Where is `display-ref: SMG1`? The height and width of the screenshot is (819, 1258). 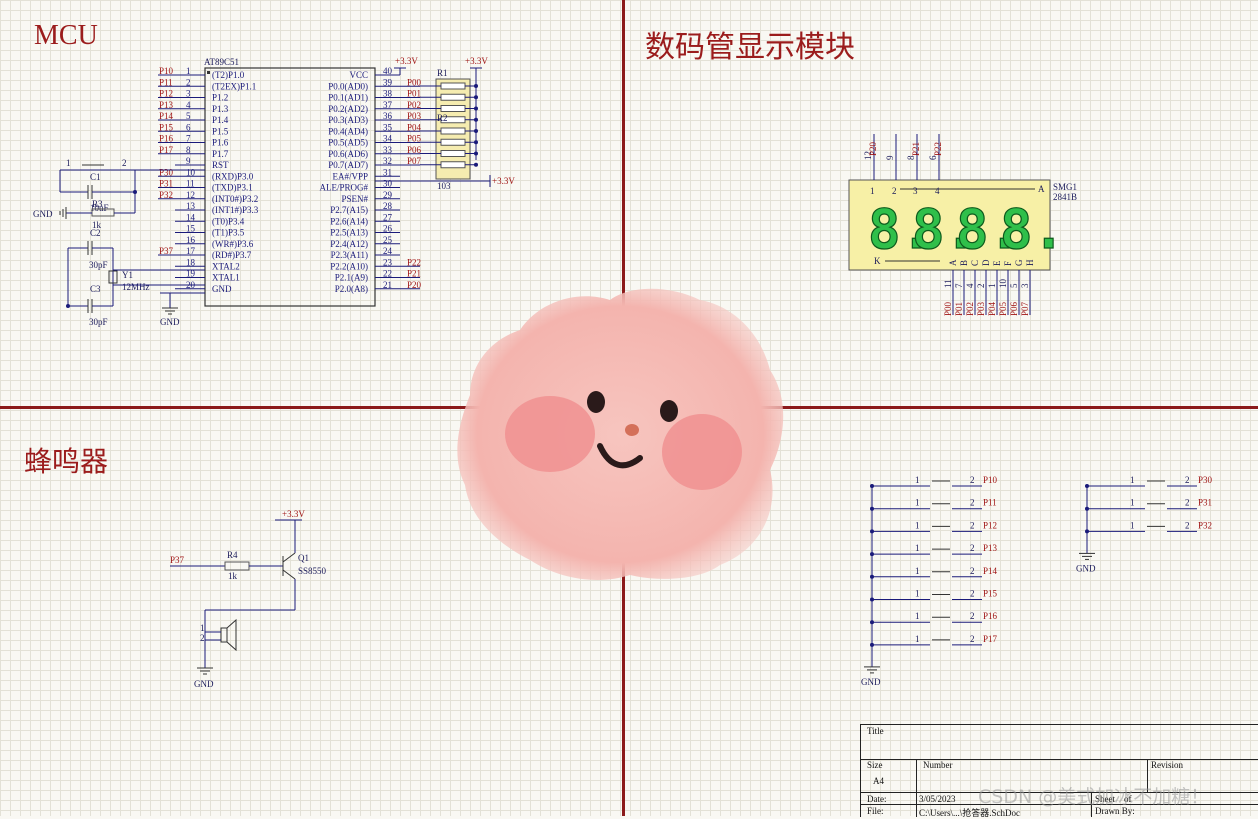 display-ref: SMG1 is located at coordinates (1065, 187).